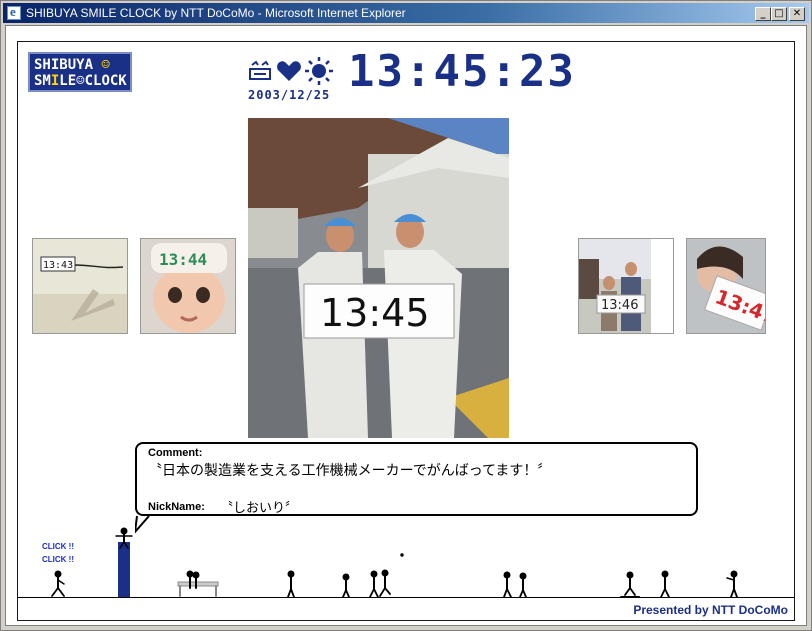 Image resolution: width=812 pixels, height=631 pixels. I want to click on comment-label: Comment:, so click(175, 453).